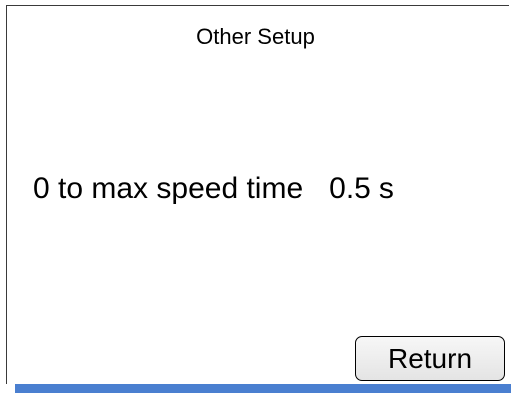 The width and height of the screenshot is (511, 393). What do you see at coordinates (430, 358) in the screenshot?
I see `return-button: Return` at bounding box center [430, 358].